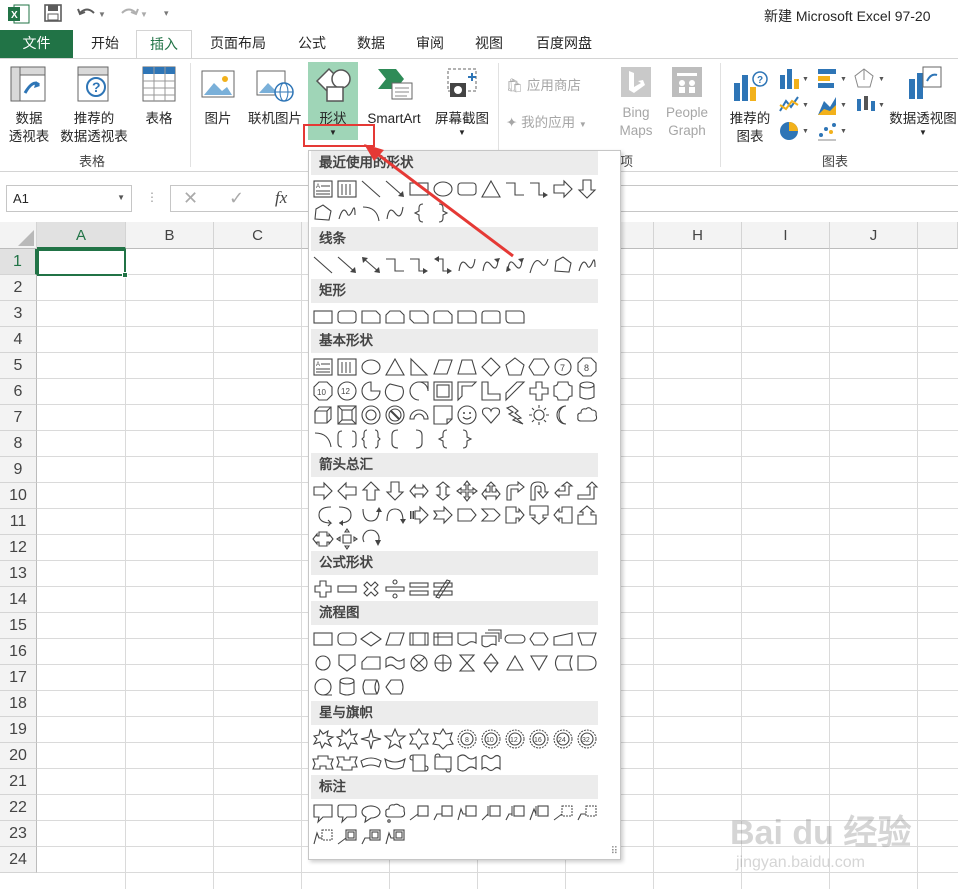 The height and width of the screenshot is (889, 958). Describe the element at coordinates (439, 201) in the screenshot. I see `annotation-arrow` at that location.